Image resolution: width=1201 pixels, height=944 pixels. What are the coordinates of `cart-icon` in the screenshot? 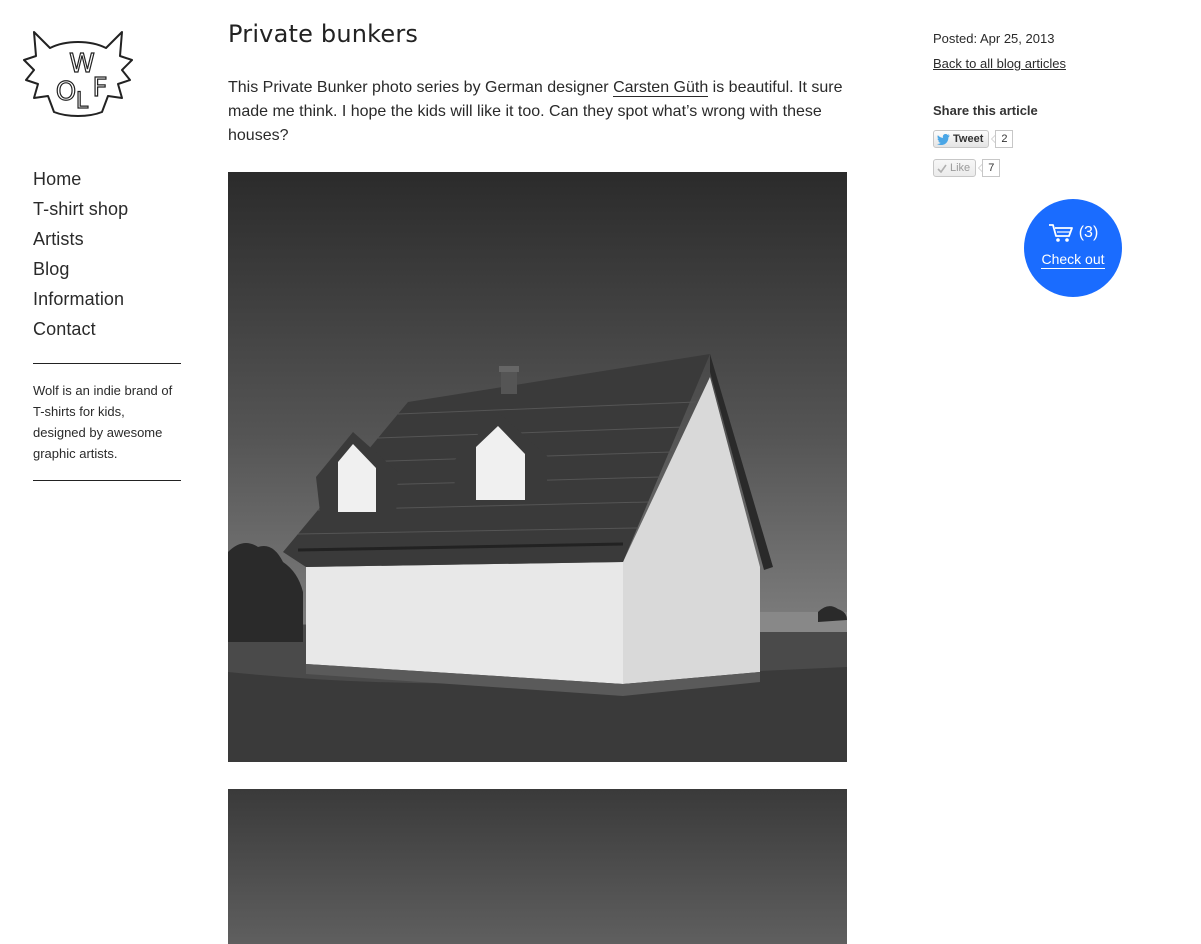 It's located at (1060, 233).